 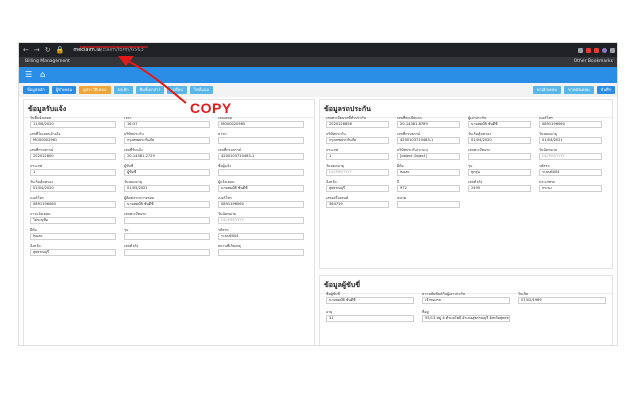 I want to click on address-bar: meclaim.ia/claim/form/6563, so click(x=108, y=50).